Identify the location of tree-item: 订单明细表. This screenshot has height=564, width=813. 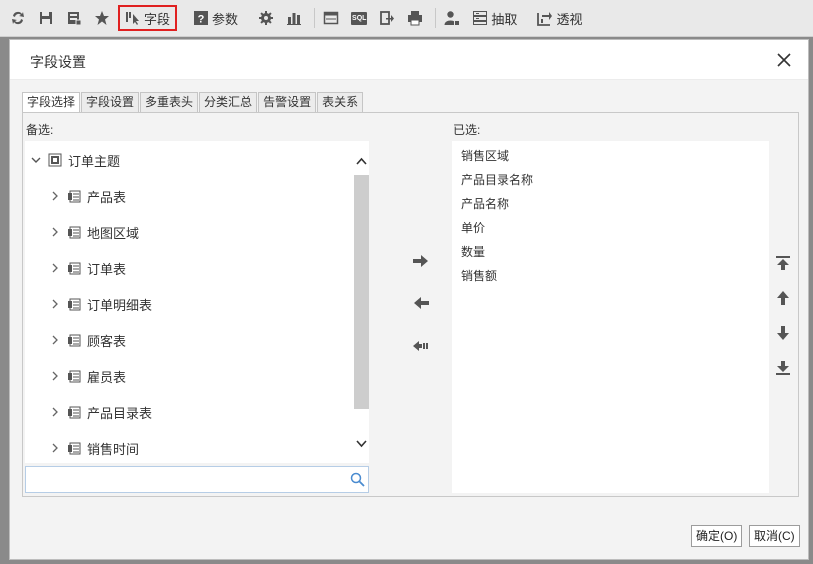
(100, 304).